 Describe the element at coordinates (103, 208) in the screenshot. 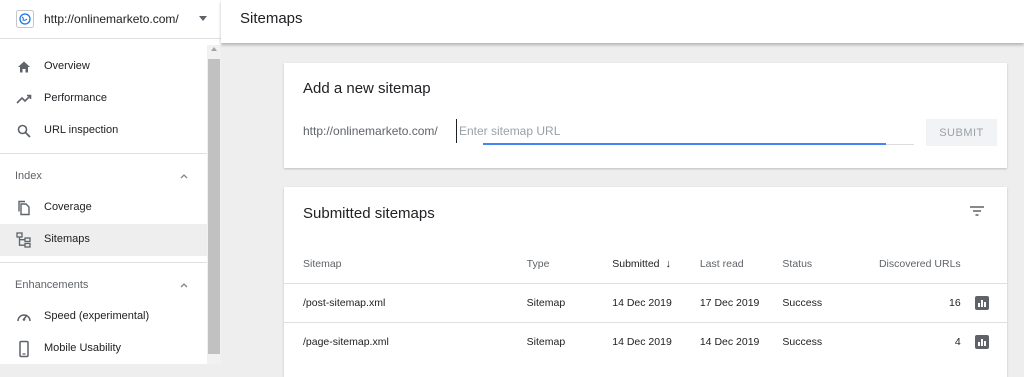

I see `sidebar-item-coverage: Coverage` at that location.